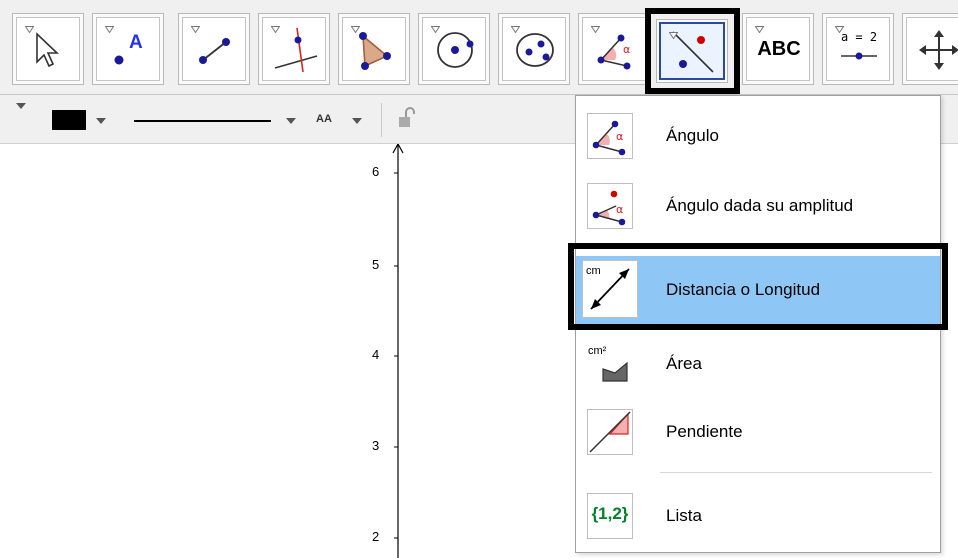 The image size is (958, 558). Describe the element at coordinates (376, 445) in the screenshot. I see `y-tick-label: 3` at that location.